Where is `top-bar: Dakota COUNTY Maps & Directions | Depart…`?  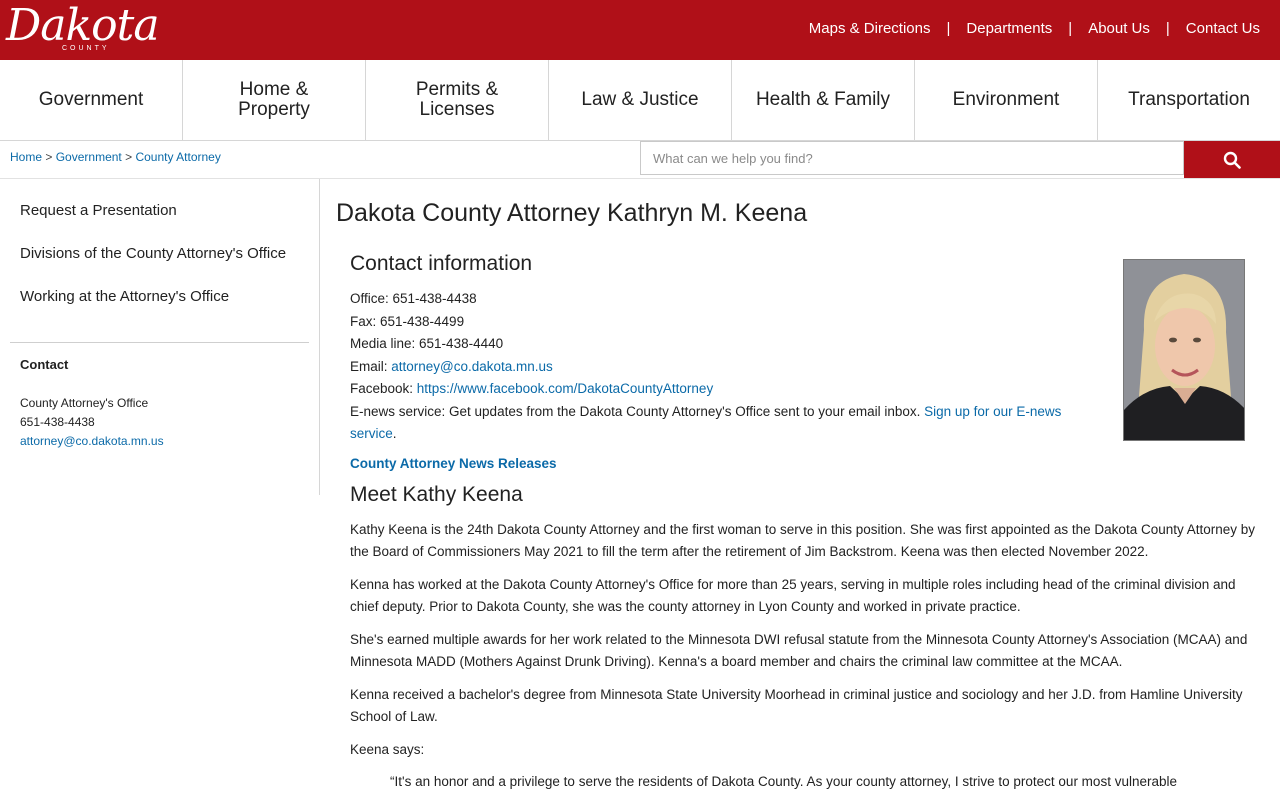 top-bar: Dakota COUNTY Maps & Directions | Depart… is located at coordinates (640, 30).